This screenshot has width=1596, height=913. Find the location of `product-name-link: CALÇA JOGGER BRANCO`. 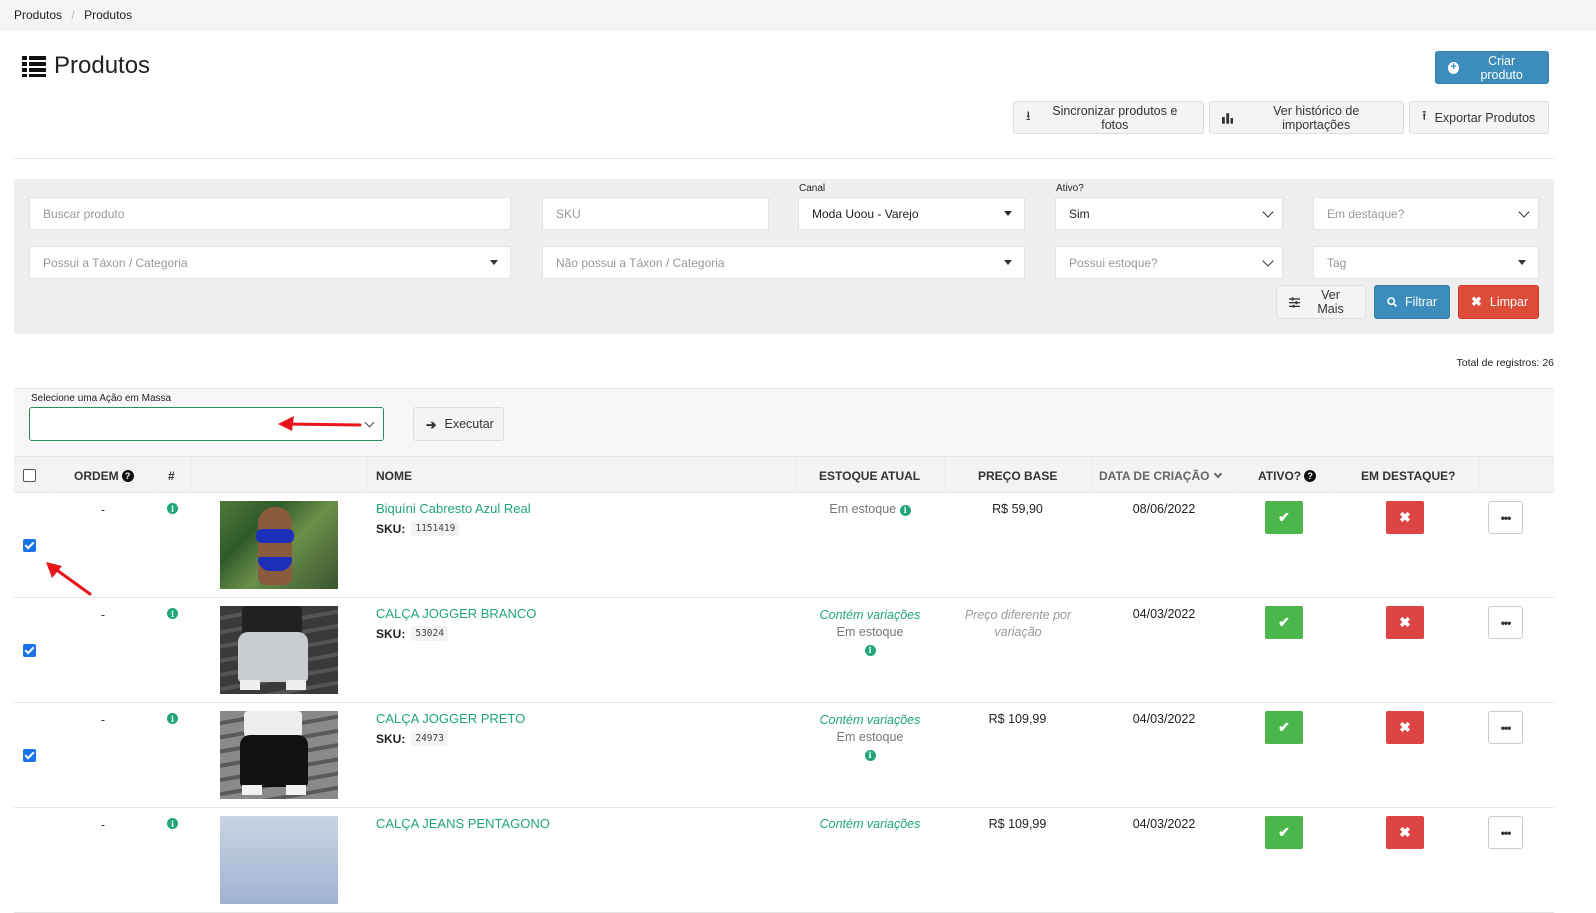

product-name-link: CALÇA JOGGER BRANCO is located at coordinates (456, 613).